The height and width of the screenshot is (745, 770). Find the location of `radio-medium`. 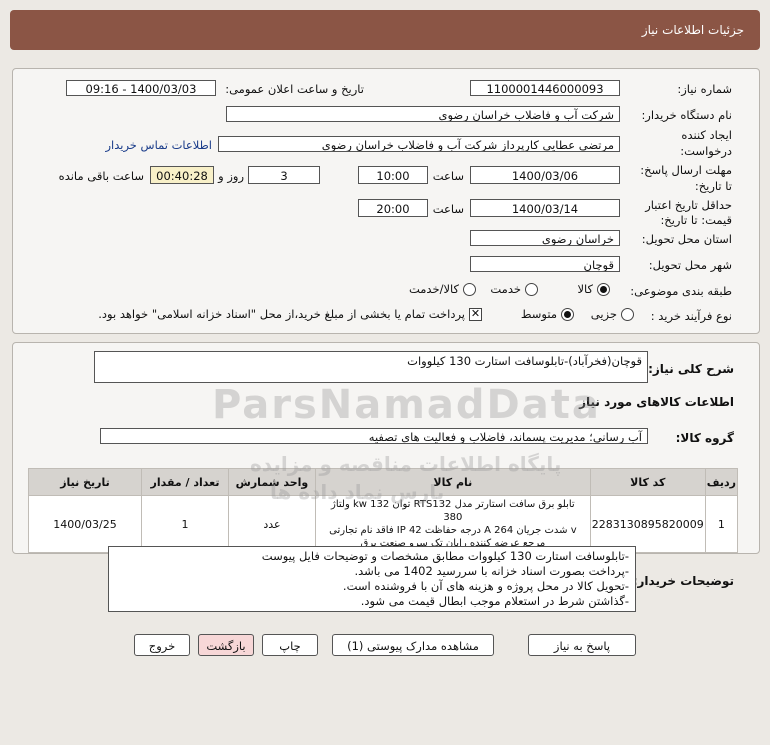

radio-medium is located at coordinates (567, 314).